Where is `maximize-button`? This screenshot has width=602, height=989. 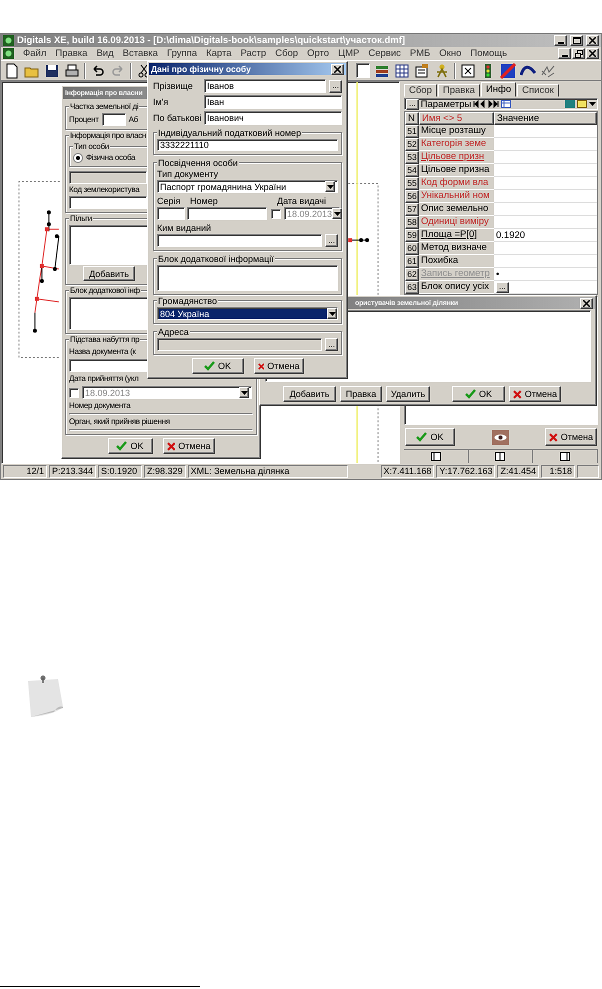
maximize-button is located at coordinates (576, 40).